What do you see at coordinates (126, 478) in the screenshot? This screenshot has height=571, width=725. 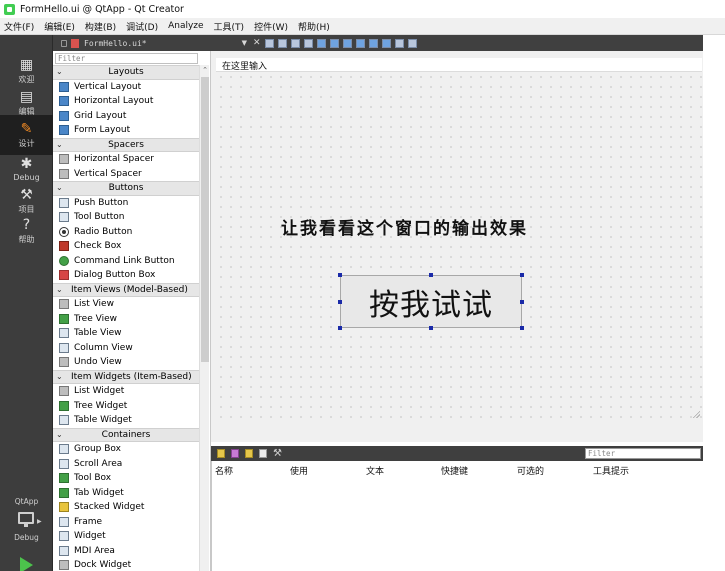 I see `list-item: Tool Box` at bounding box center [126, 478].